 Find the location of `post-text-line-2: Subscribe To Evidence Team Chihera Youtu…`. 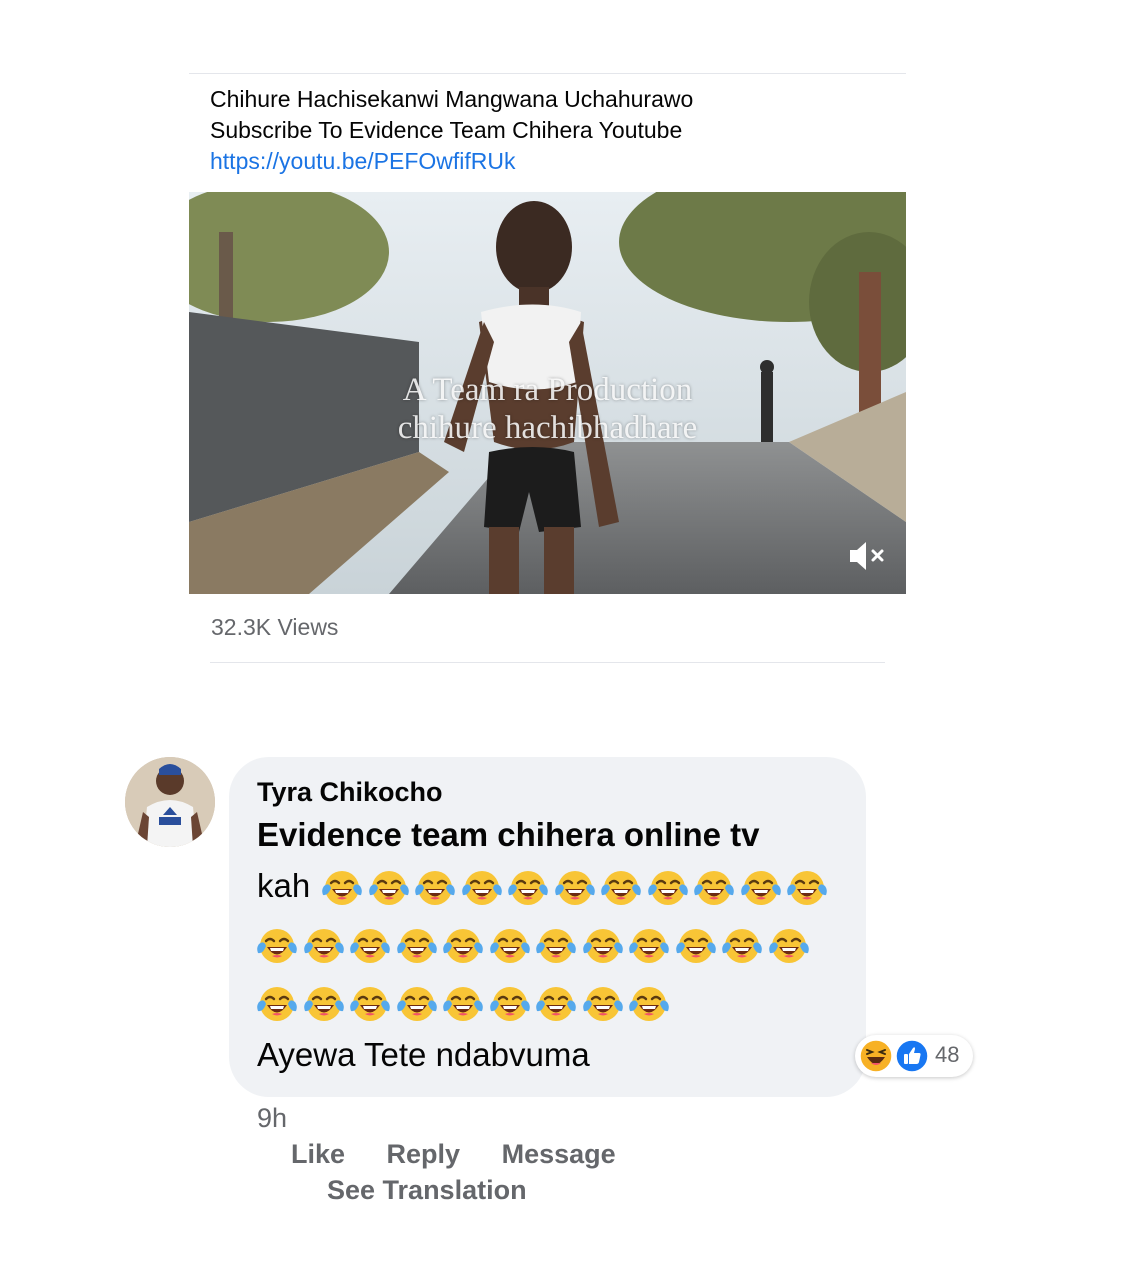

post-text-line-2: Subscribe To Evidence Team Chihera Youtu… is located at coordinates (446, 130).